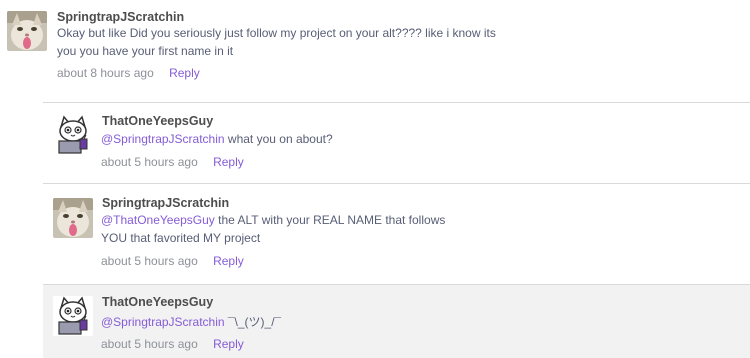  Describe the element at coordinates (330, 220) in the screenshot. I see `comment-text-line1: the ALT with your REAL NAME that follows` at that location.